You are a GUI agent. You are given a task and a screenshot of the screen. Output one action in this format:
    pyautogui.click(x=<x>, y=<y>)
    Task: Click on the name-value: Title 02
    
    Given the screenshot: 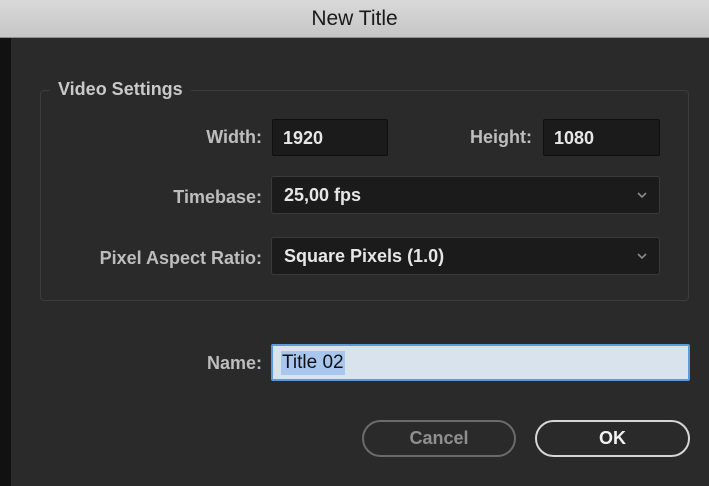 What is the action you would take?
    pyautogui.click(x=313, y=363)
    